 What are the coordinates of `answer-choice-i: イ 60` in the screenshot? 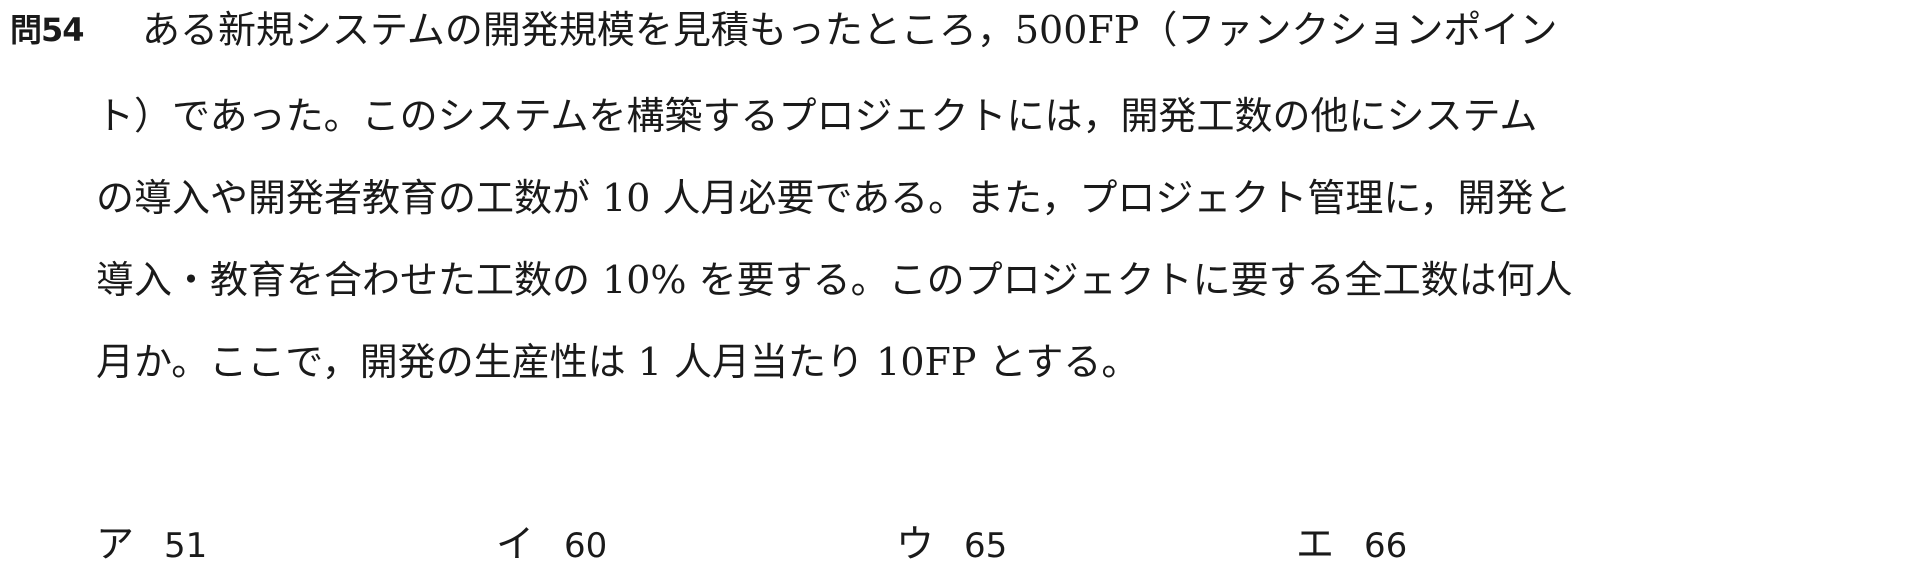 It's located at (551, 545).